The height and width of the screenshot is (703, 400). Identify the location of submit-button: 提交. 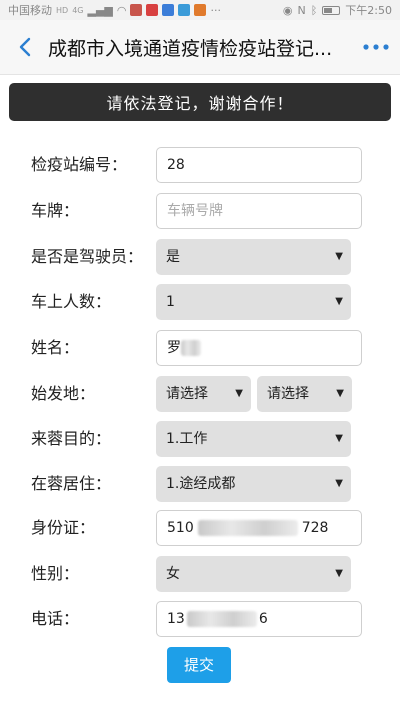
(199, 665).